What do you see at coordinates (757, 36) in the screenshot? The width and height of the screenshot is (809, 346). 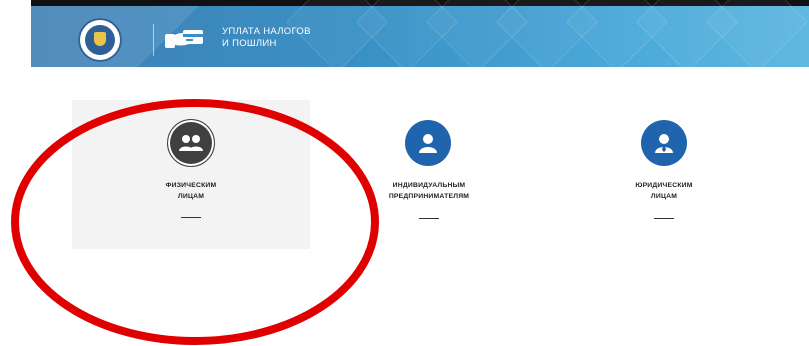 I see `header-decor` at bounding box center [757, 36].